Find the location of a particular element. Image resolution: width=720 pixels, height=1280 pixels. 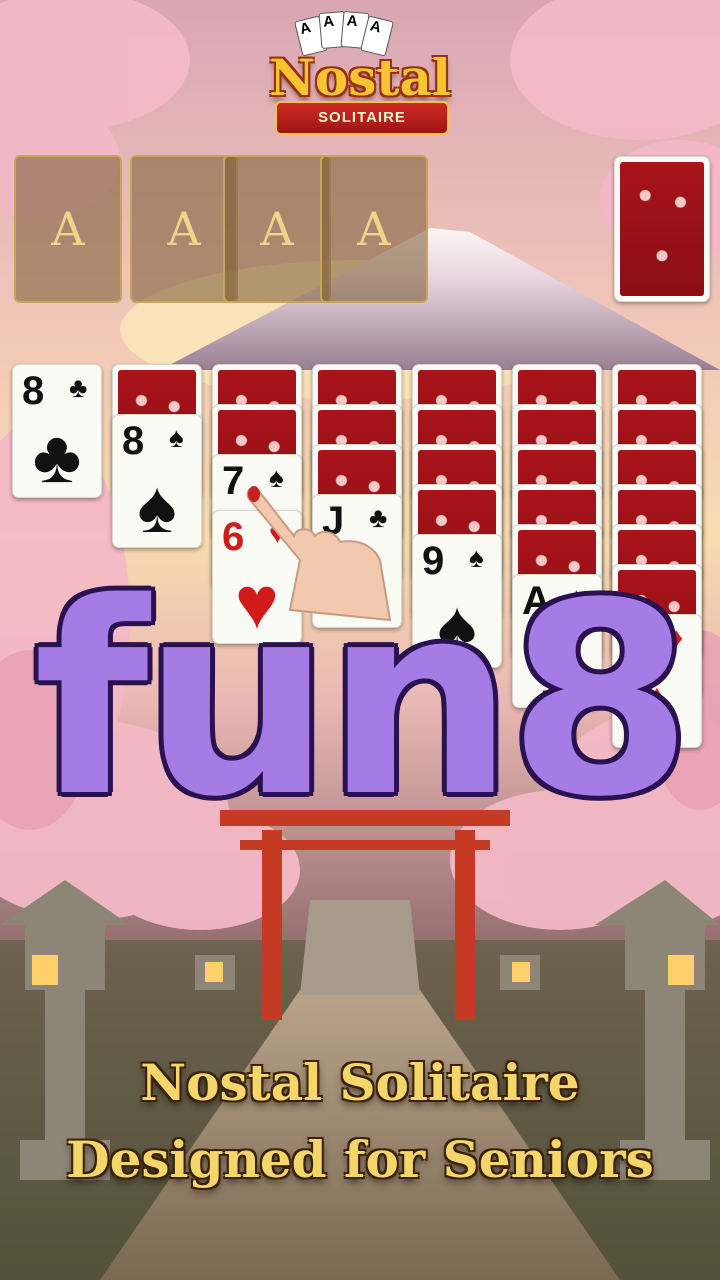

foundation-slot-1: A is located at coordinates (68, 229).